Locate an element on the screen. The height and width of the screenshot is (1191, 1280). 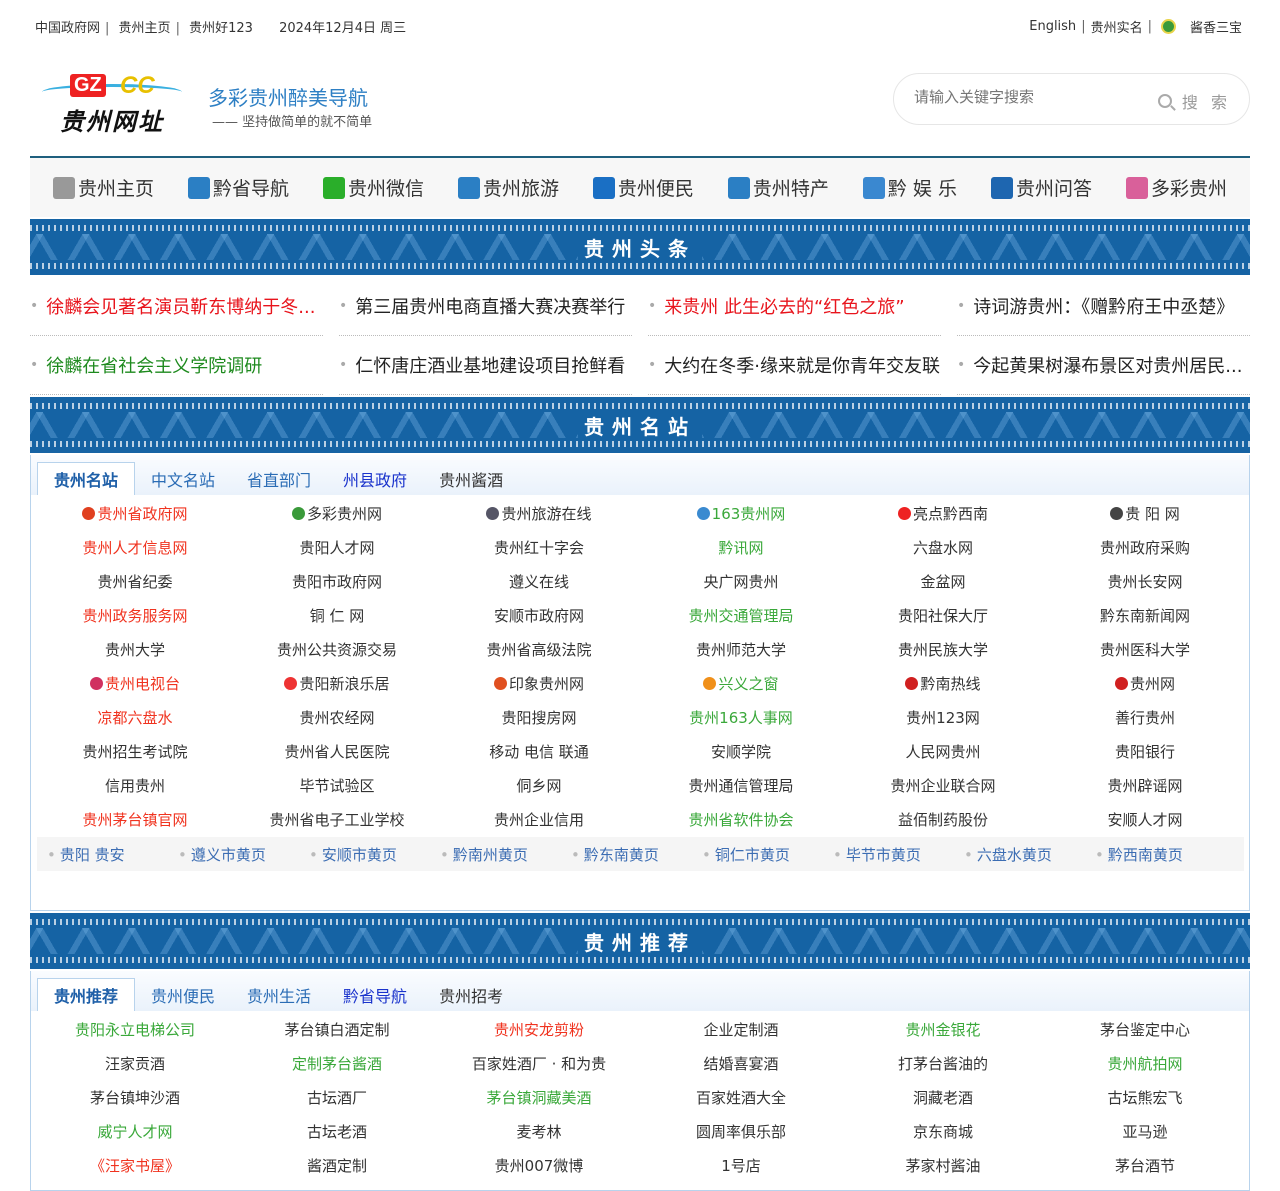
site-link: 定制茅台酱酒 is located at coordinates (337, 1064).